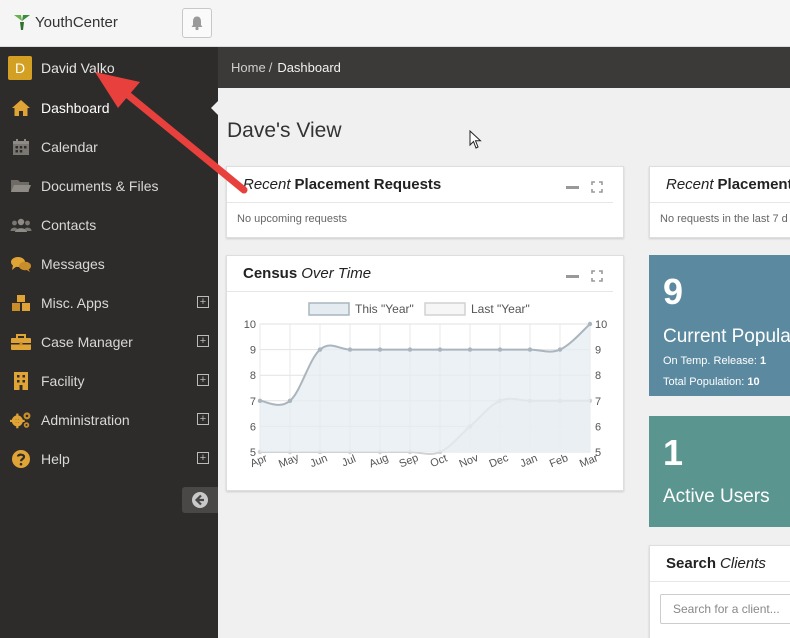  I want to click on question-icon, so click(21, 459).